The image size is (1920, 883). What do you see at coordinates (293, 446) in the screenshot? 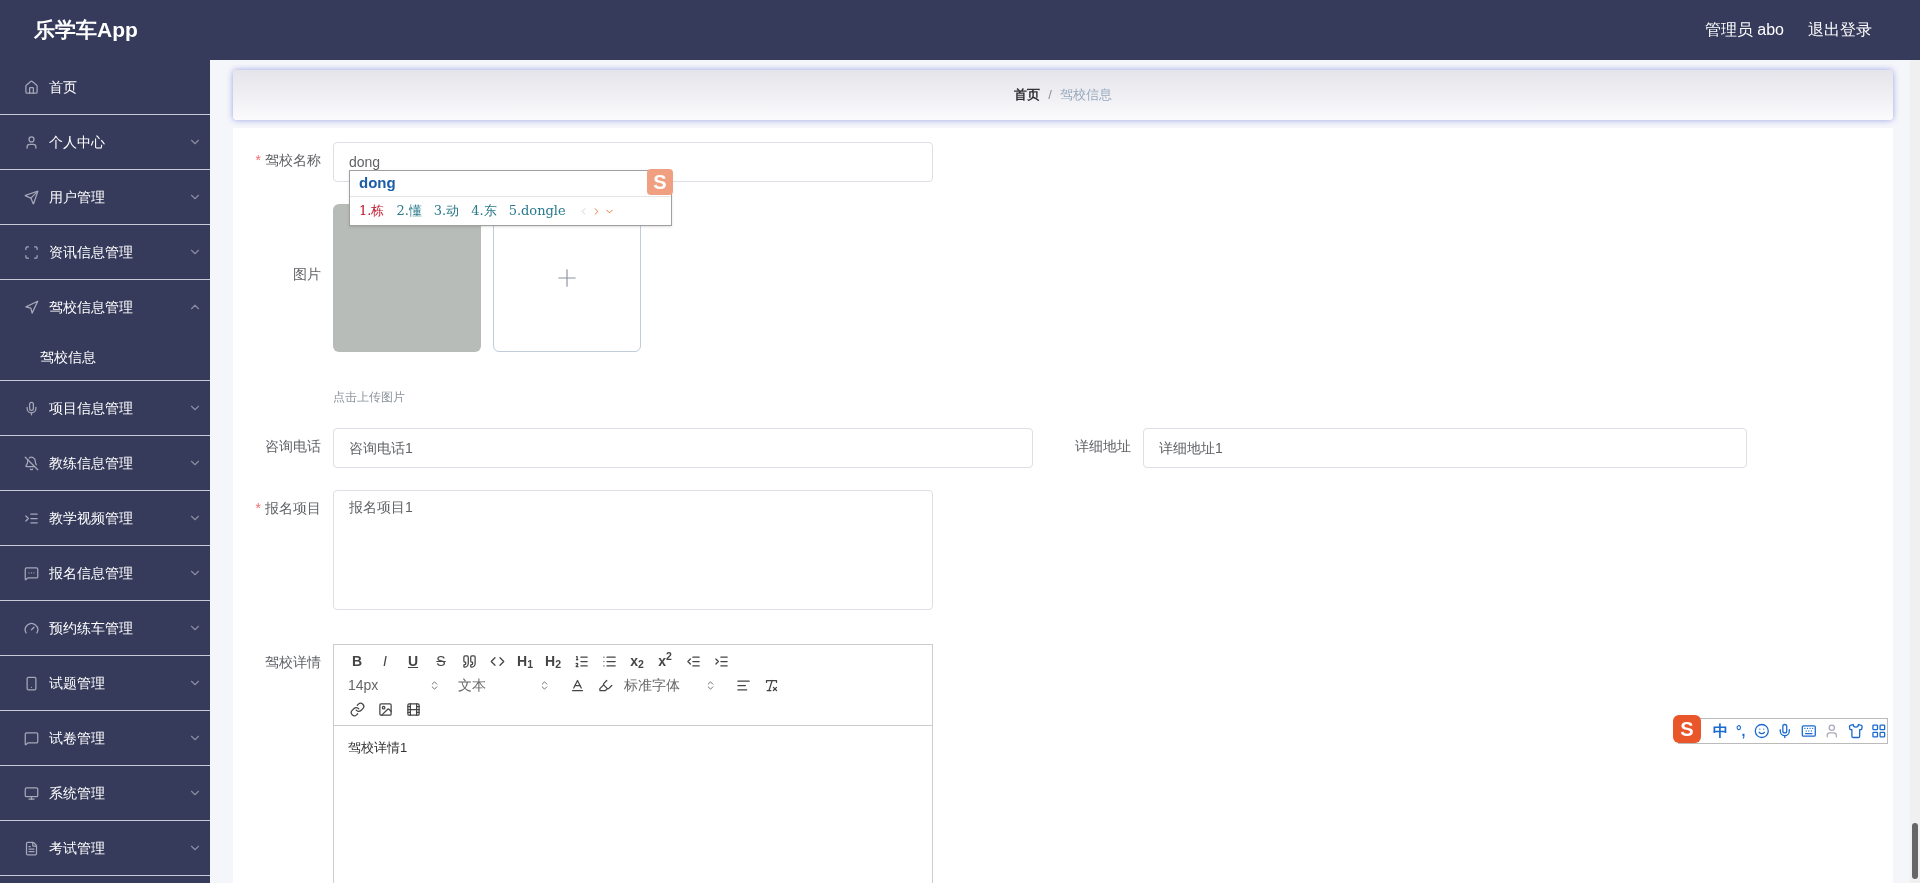
I see `field-label: 咨询电话` at bounding box center [293, 446].